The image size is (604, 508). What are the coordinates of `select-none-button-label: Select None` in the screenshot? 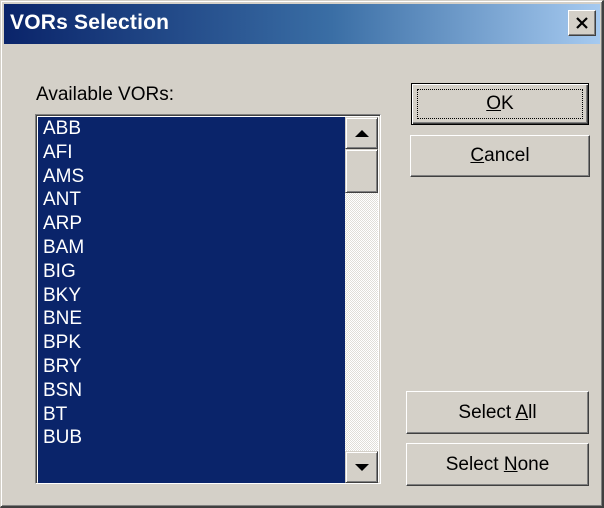 It's located at (497, 464).